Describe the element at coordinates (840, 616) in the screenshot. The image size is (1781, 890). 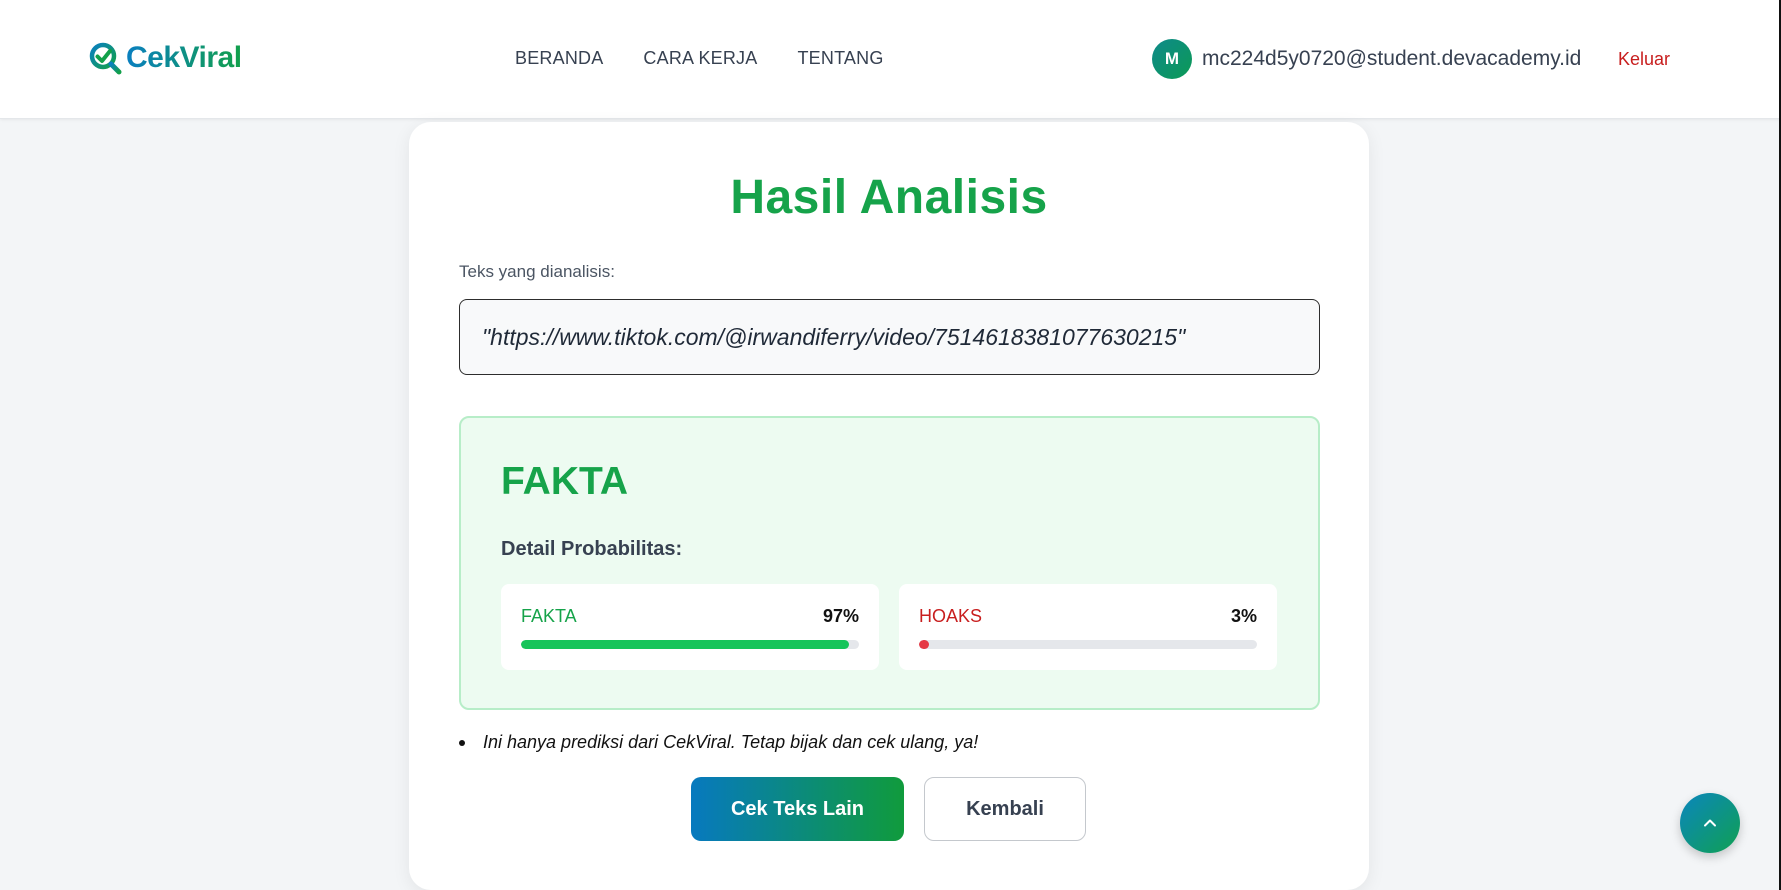
I see `probability-value-fakta: 97%` at that location.